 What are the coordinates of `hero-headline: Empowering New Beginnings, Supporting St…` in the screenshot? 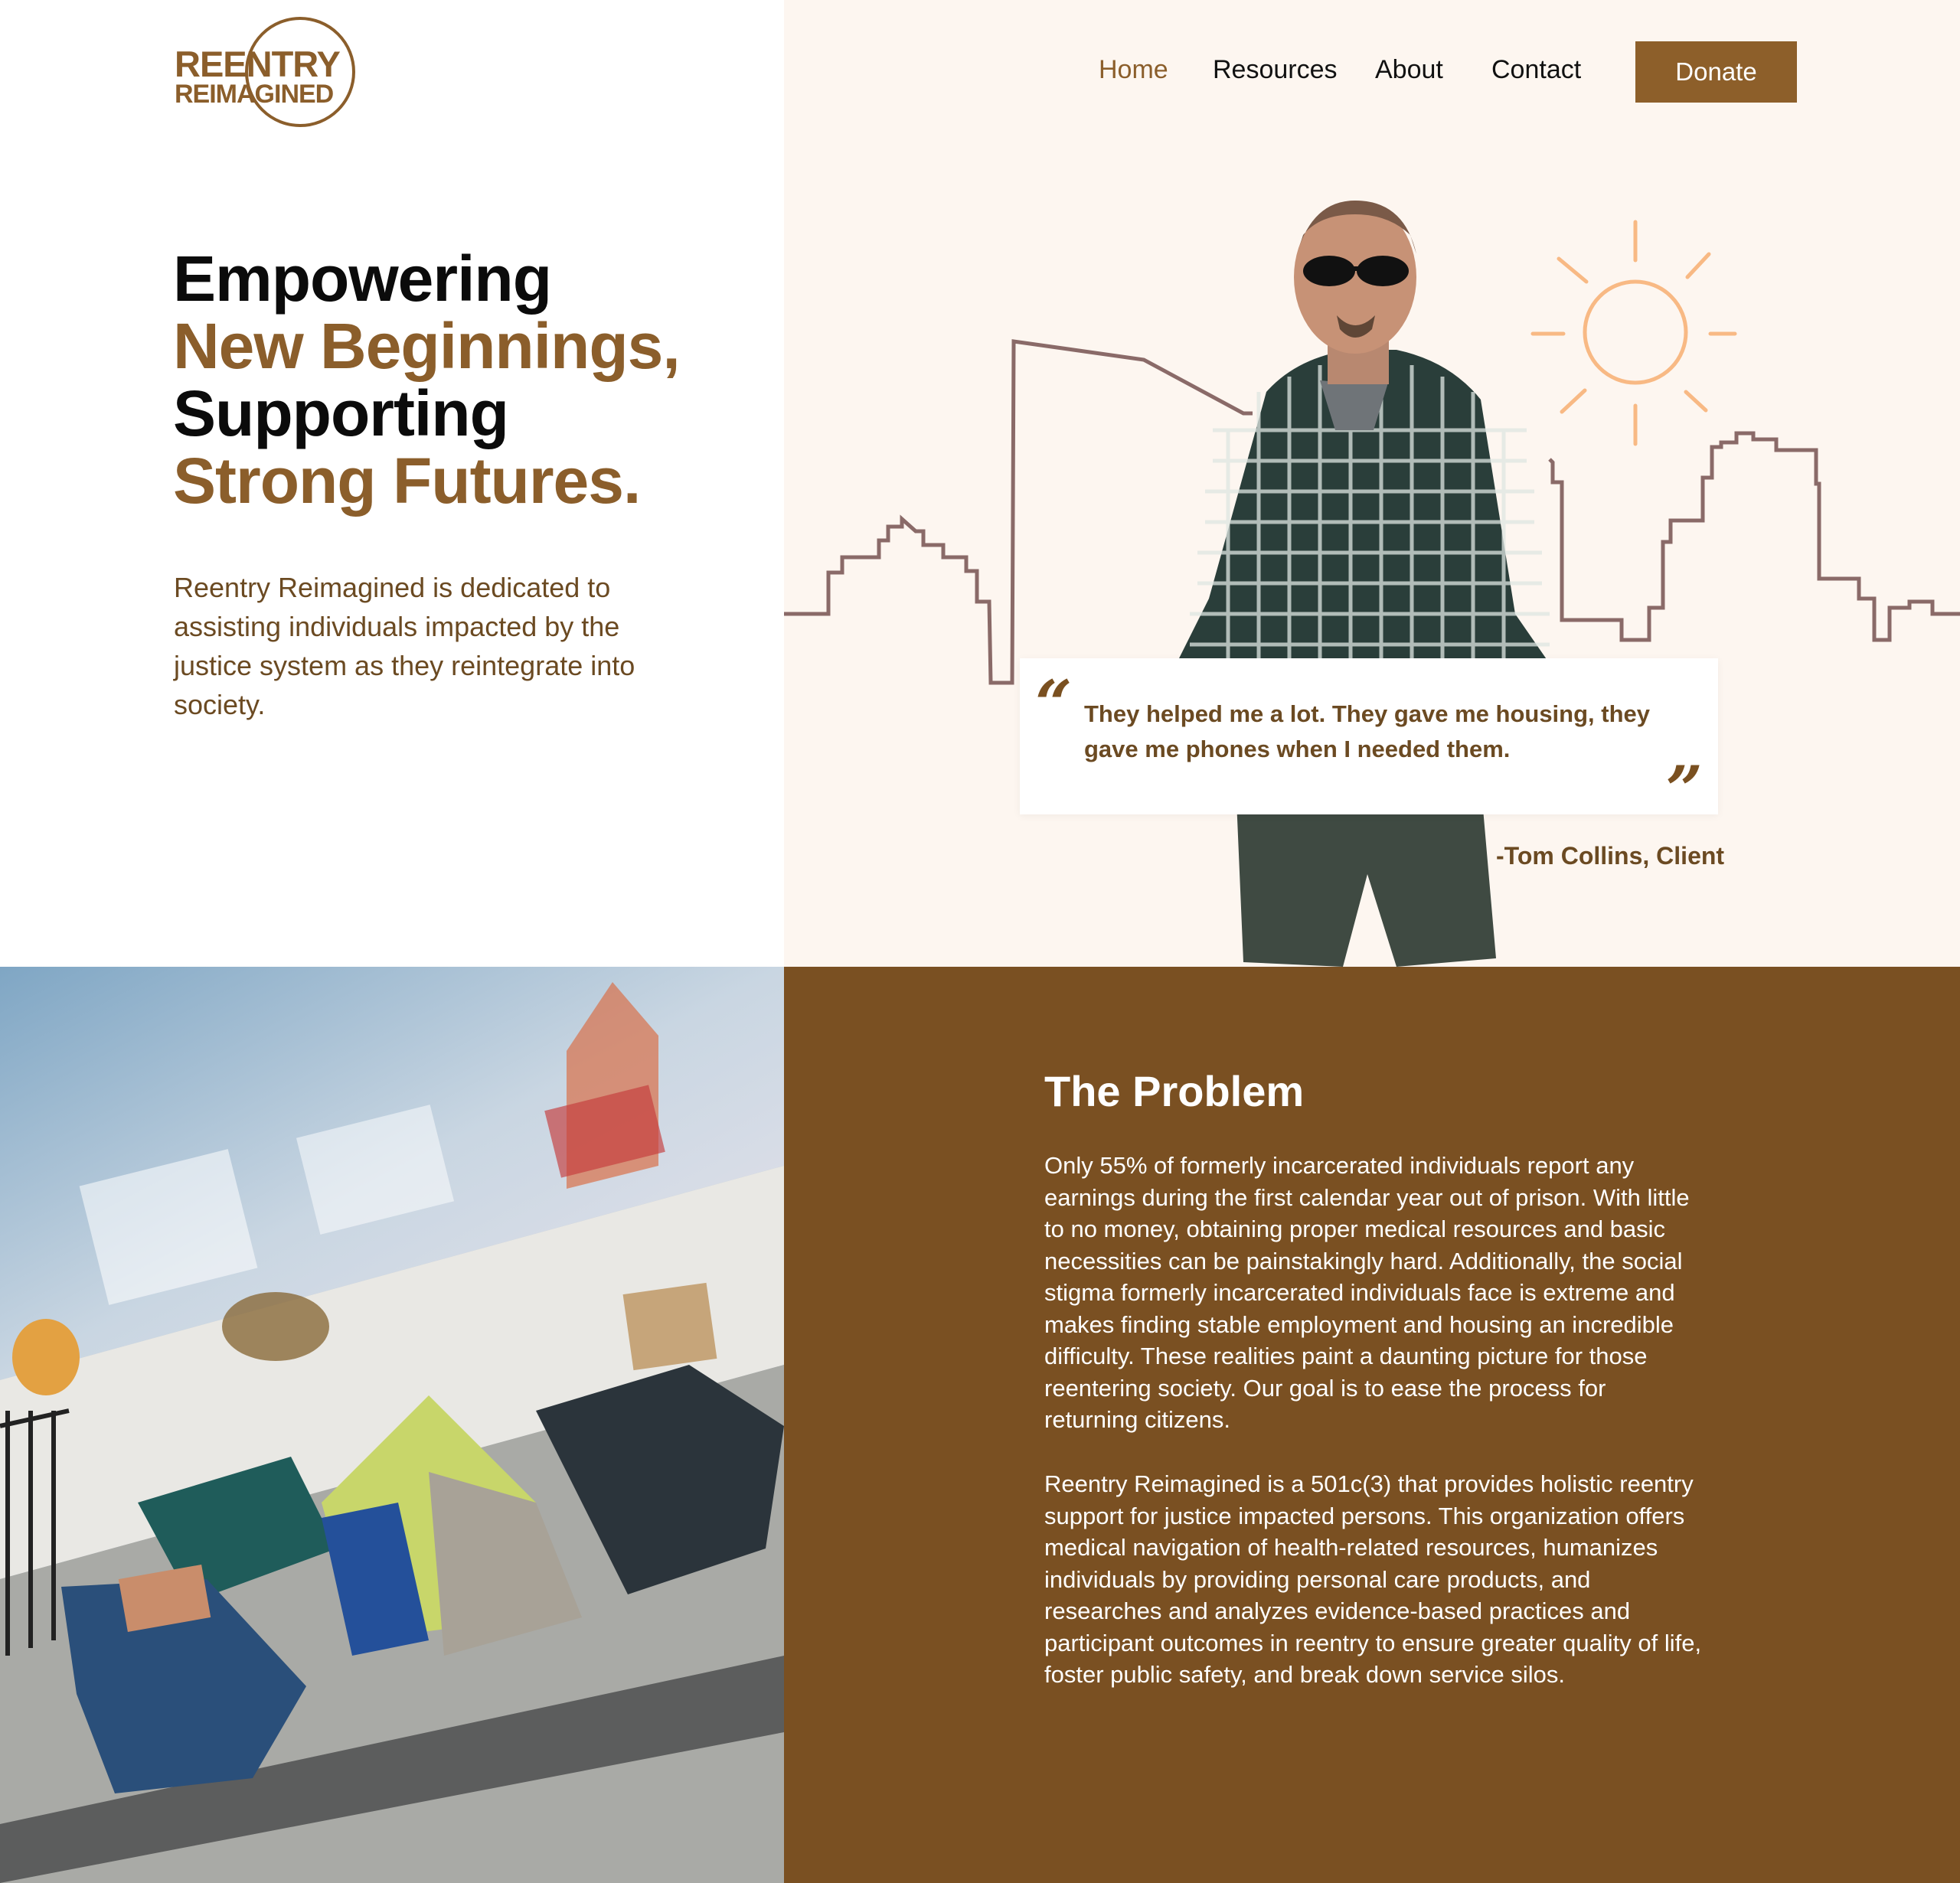 It's located at (464, 379).